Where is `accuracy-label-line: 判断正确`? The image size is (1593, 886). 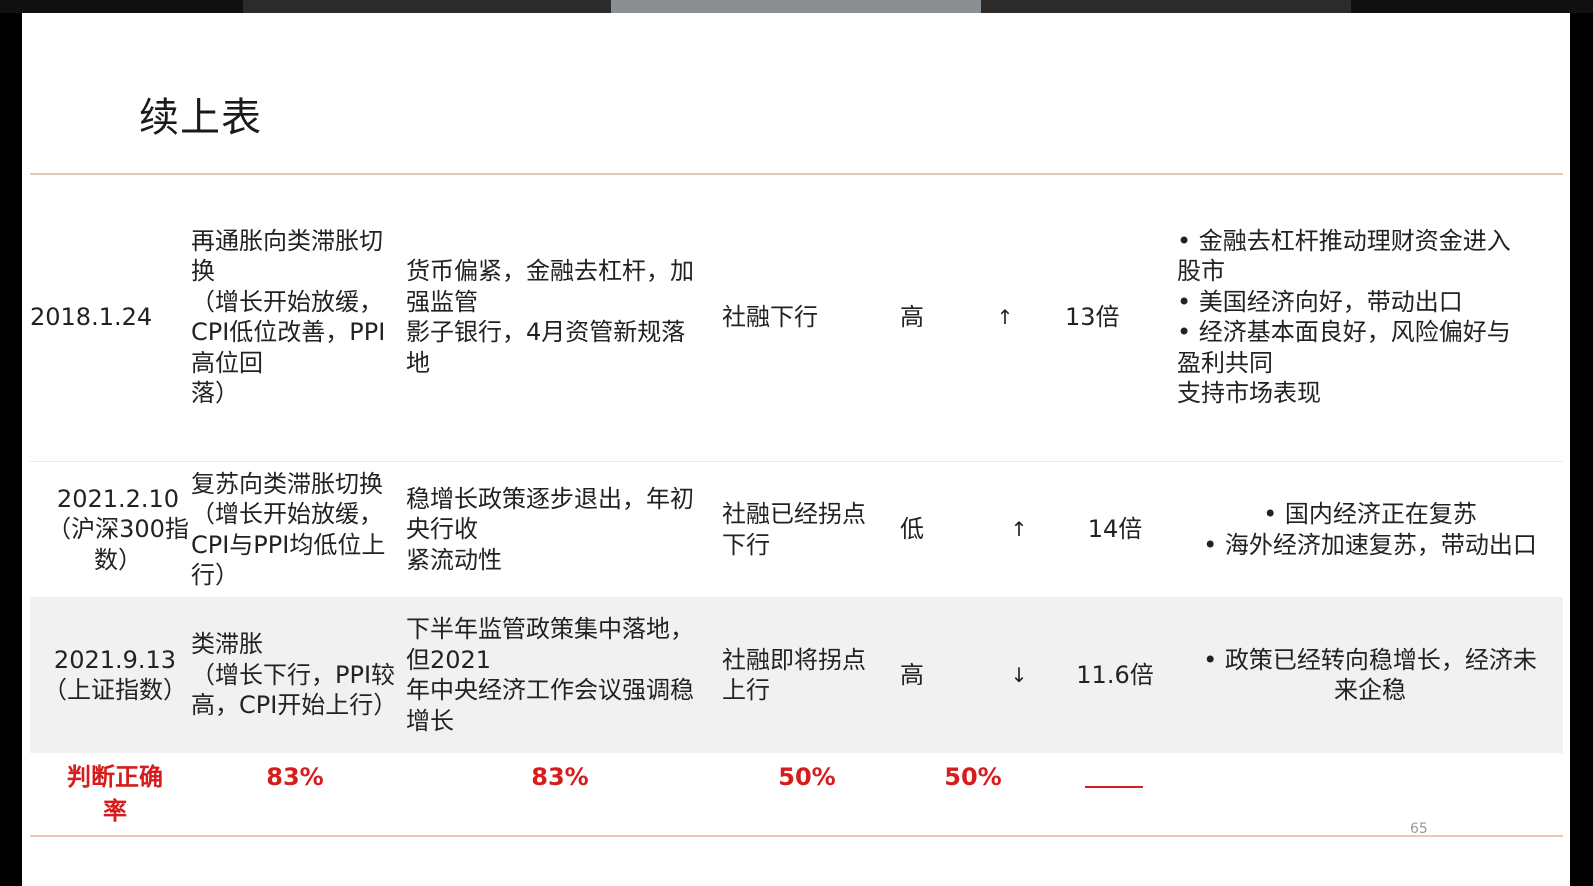 accuracy-label-line: 判断正确 is located at coordinates (115, 777).